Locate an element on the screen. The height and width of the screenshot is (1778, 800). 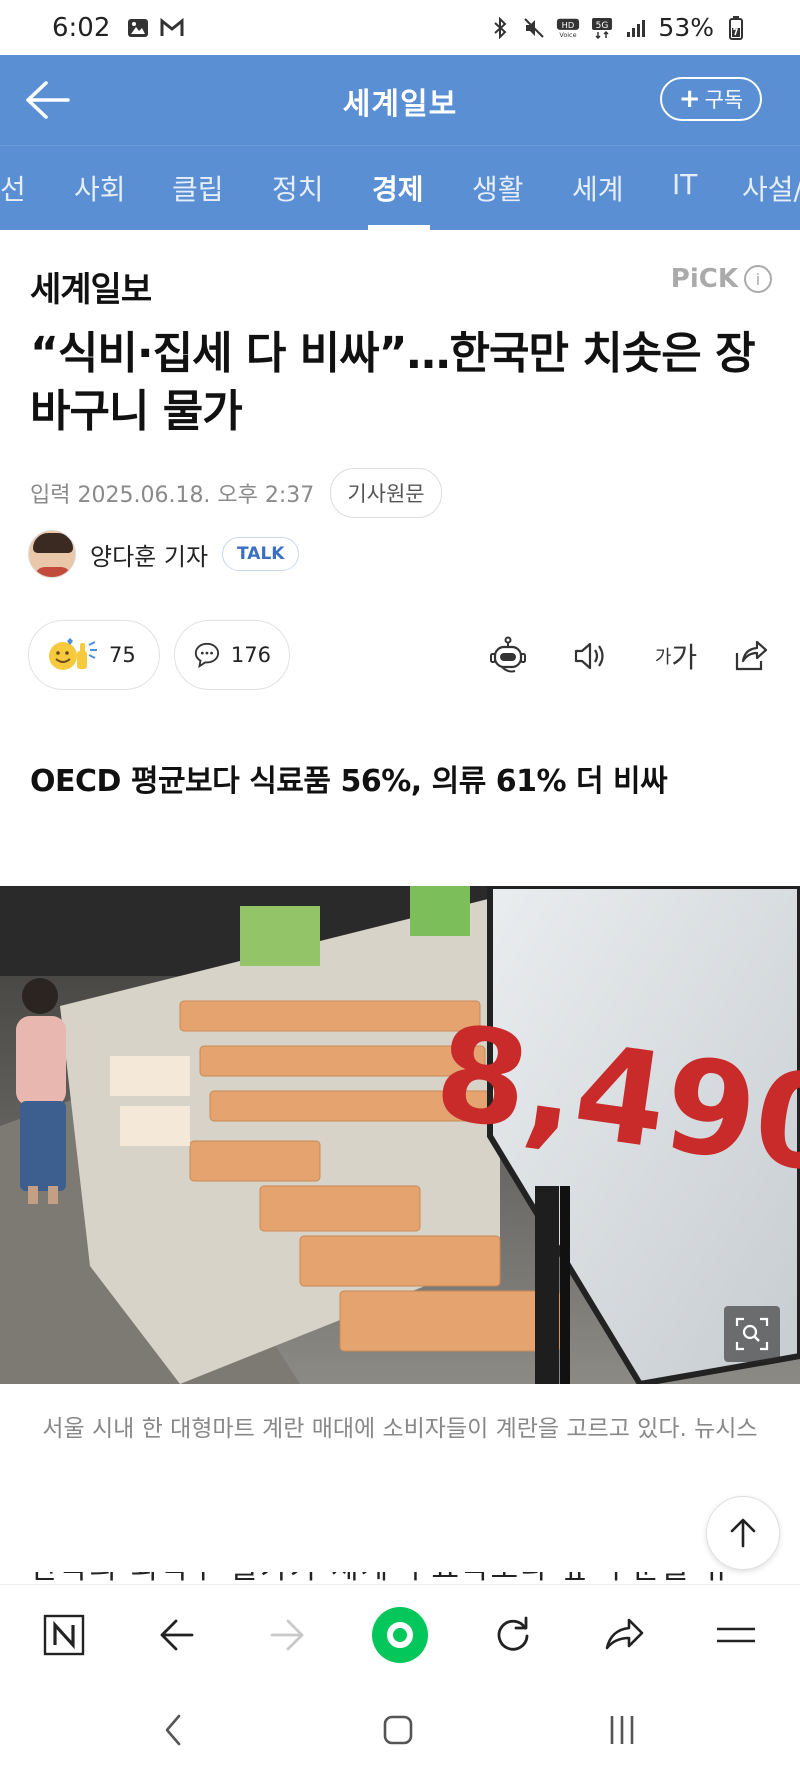
browser-toolbar is located at coordinates (400, 1634).